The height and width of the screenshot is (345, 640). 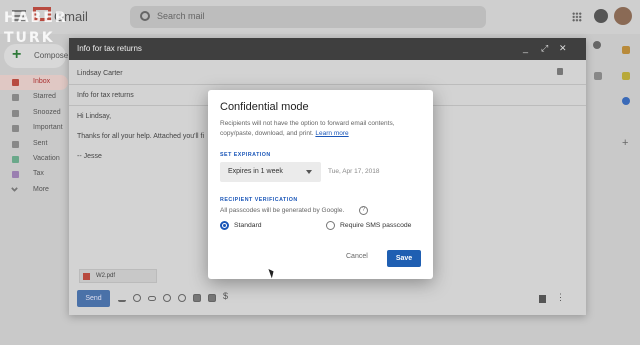 I want to click on top-bar: Gmail Search mail, so click(x=320, y=17).